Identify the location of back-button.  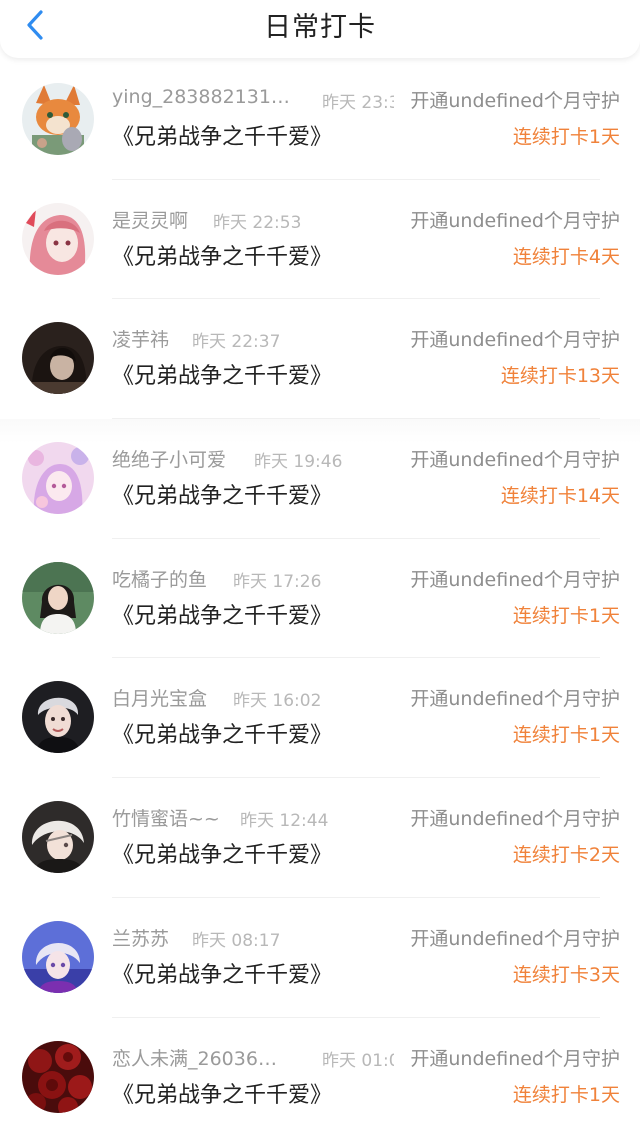
(35, 25).